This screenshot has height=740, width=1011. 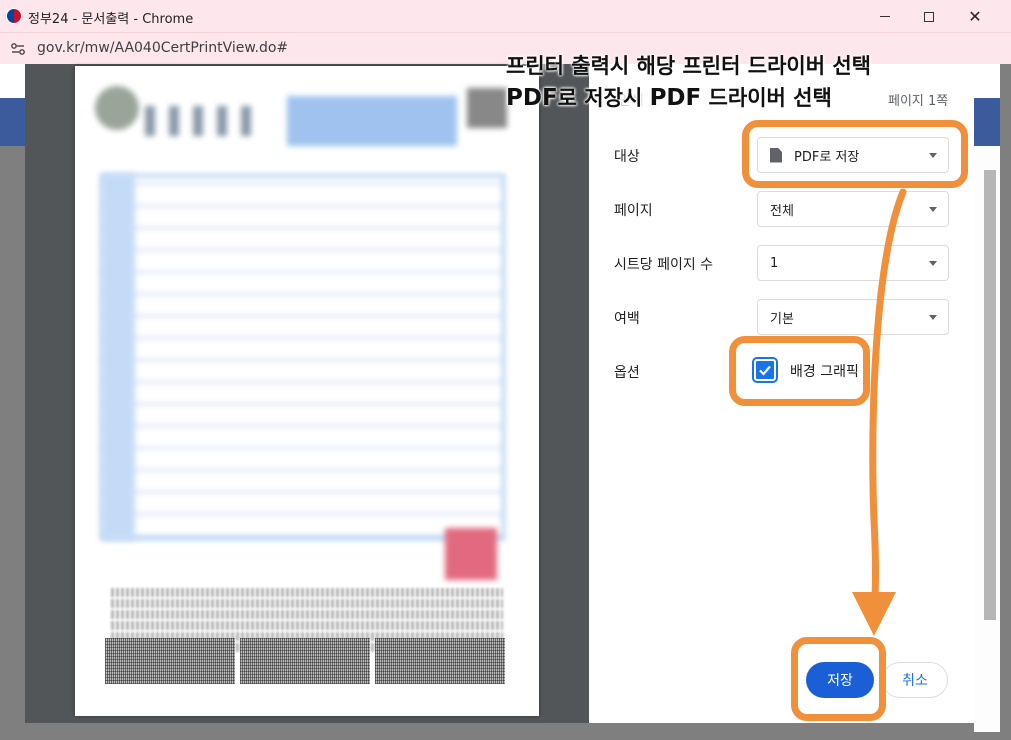 What do you see at coordinates (853, 317) in the screenshot?
I see `margins-select: 기본` at bounding box center [853, 317].